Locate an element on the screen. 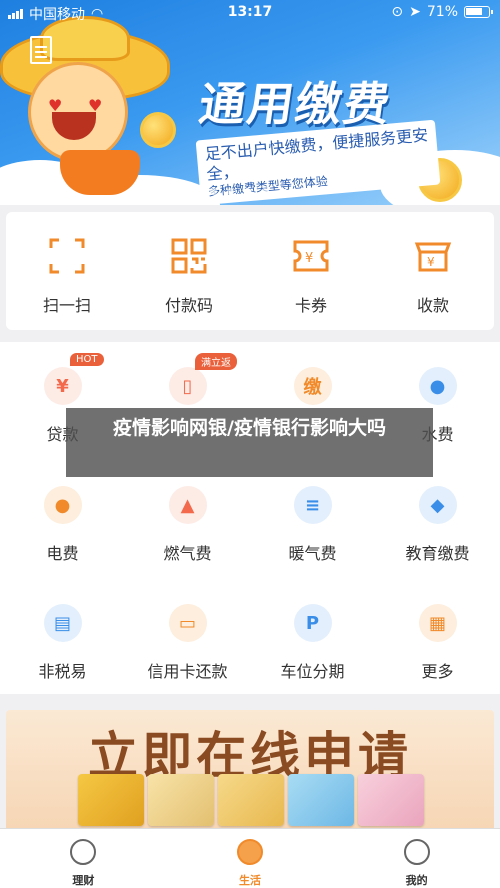 This screenshot has height=888, width=500. carousel-dots is located at coordinates (239, 191).